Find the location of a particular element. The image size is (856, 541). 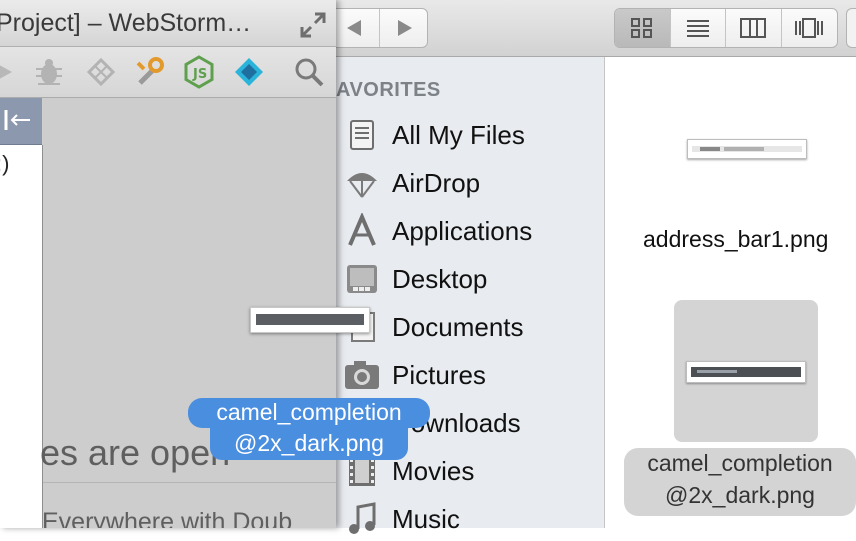

file-name-line2: @2x_dark.png is located at coordinates (740, 495).